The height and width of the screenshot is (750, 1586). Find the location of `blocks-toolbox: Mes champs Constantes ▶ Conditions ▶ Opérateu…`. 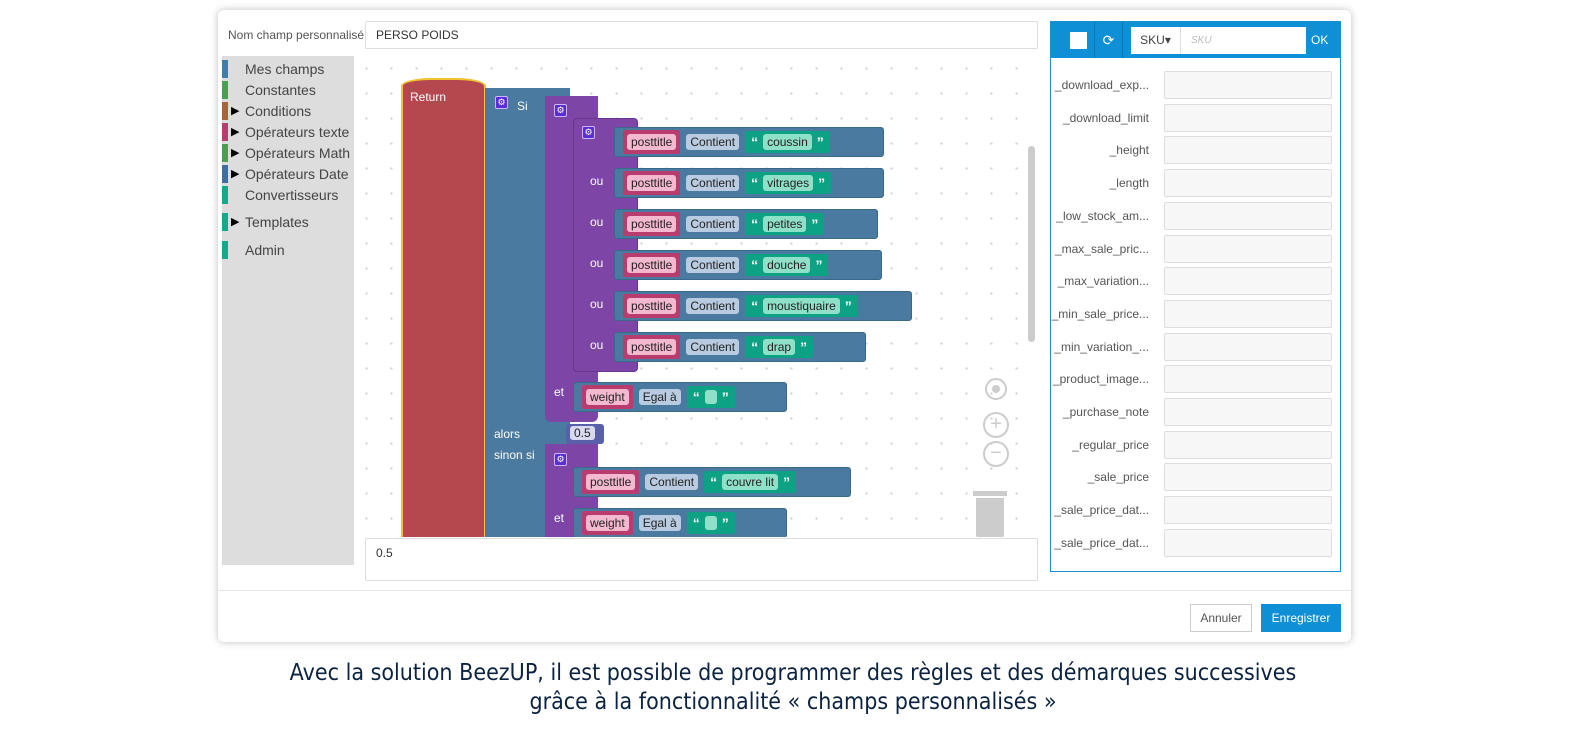

blocks-toolbox: Mes champs Constantes ▶ Conditions ▶ Opérateu… is located at coordinates (288, 310).